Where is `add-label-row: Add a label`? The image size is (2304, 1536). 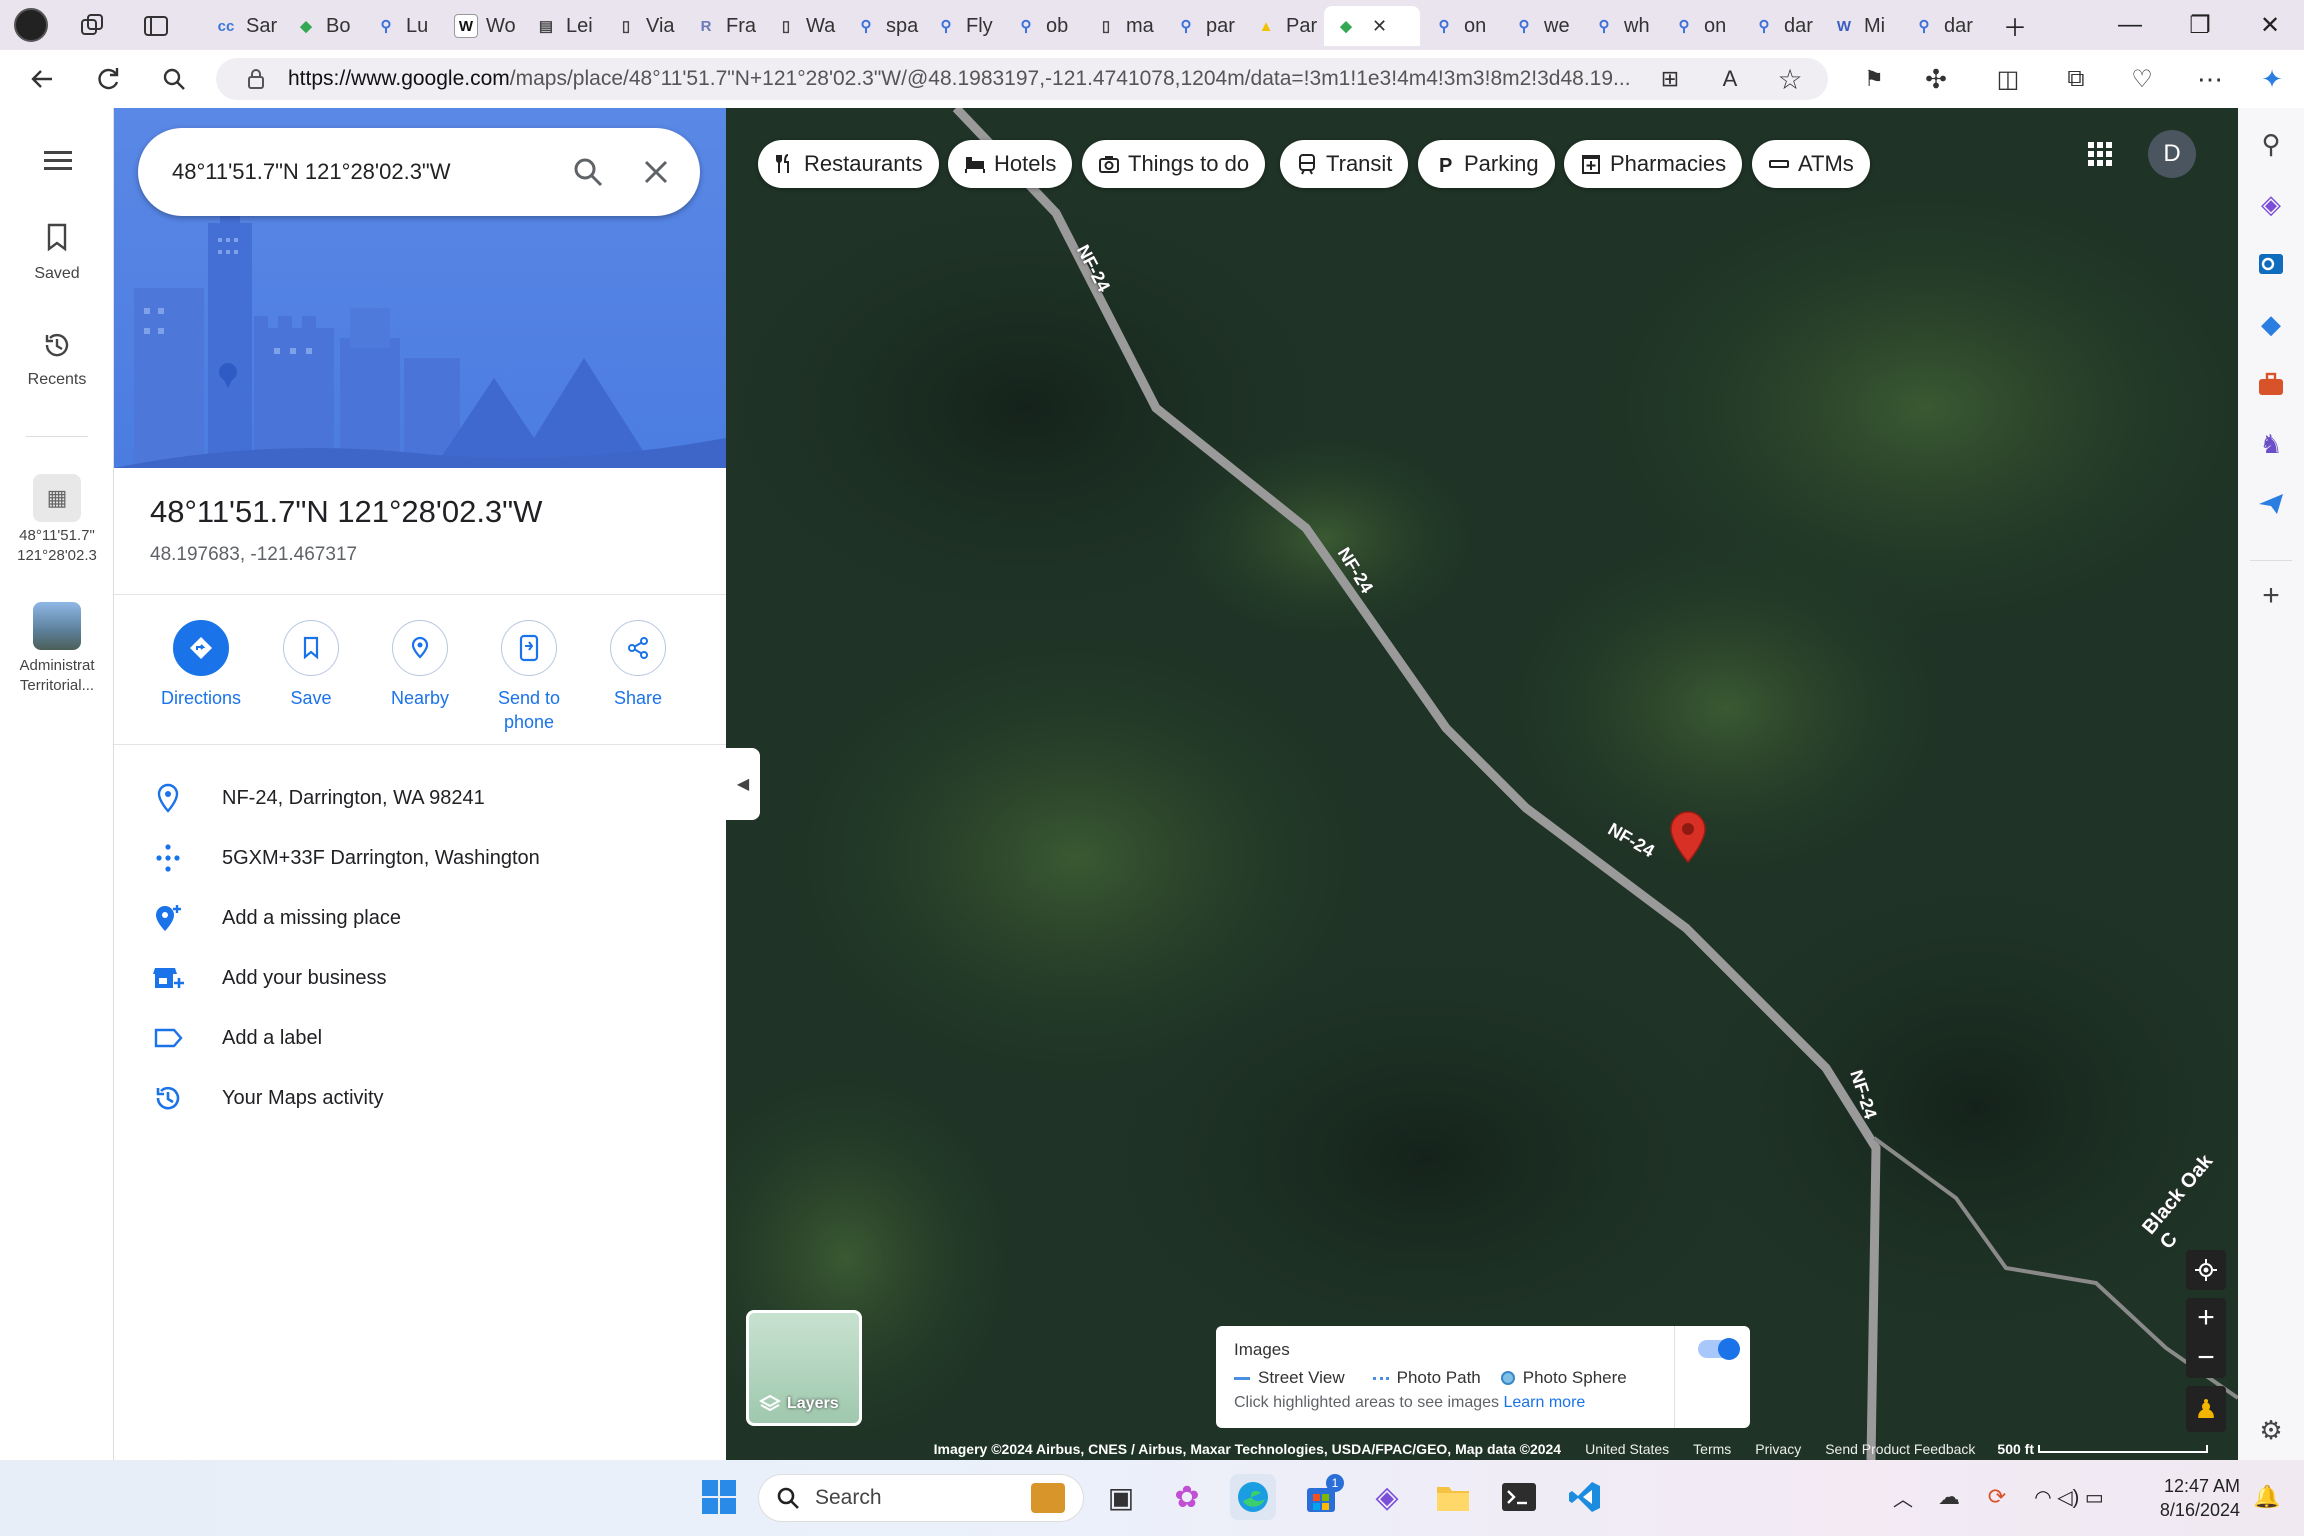
add-label-row: Add a label is located at coordinates (420, 1038).